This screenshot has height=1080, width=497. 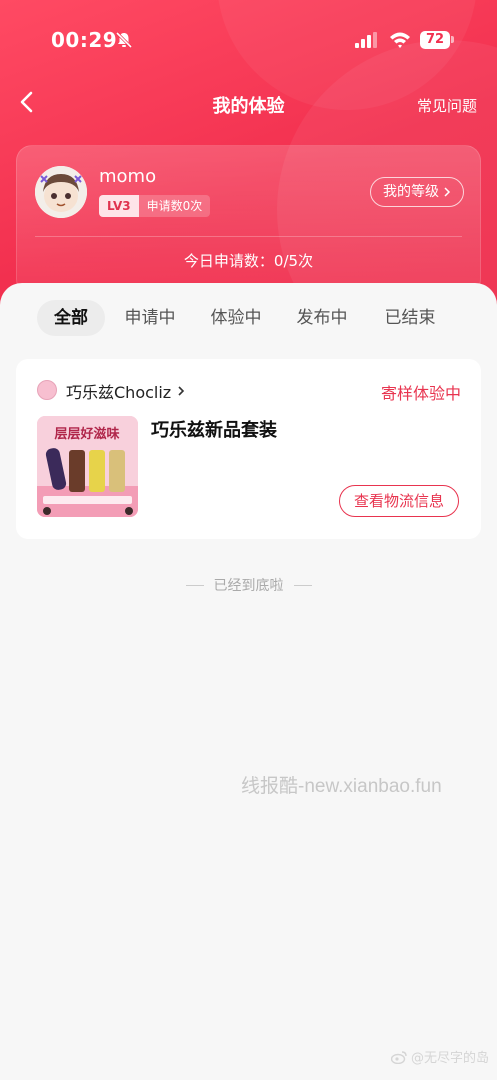 I want to click on tab-publishing: 发布中, so click(x=322, y=318).